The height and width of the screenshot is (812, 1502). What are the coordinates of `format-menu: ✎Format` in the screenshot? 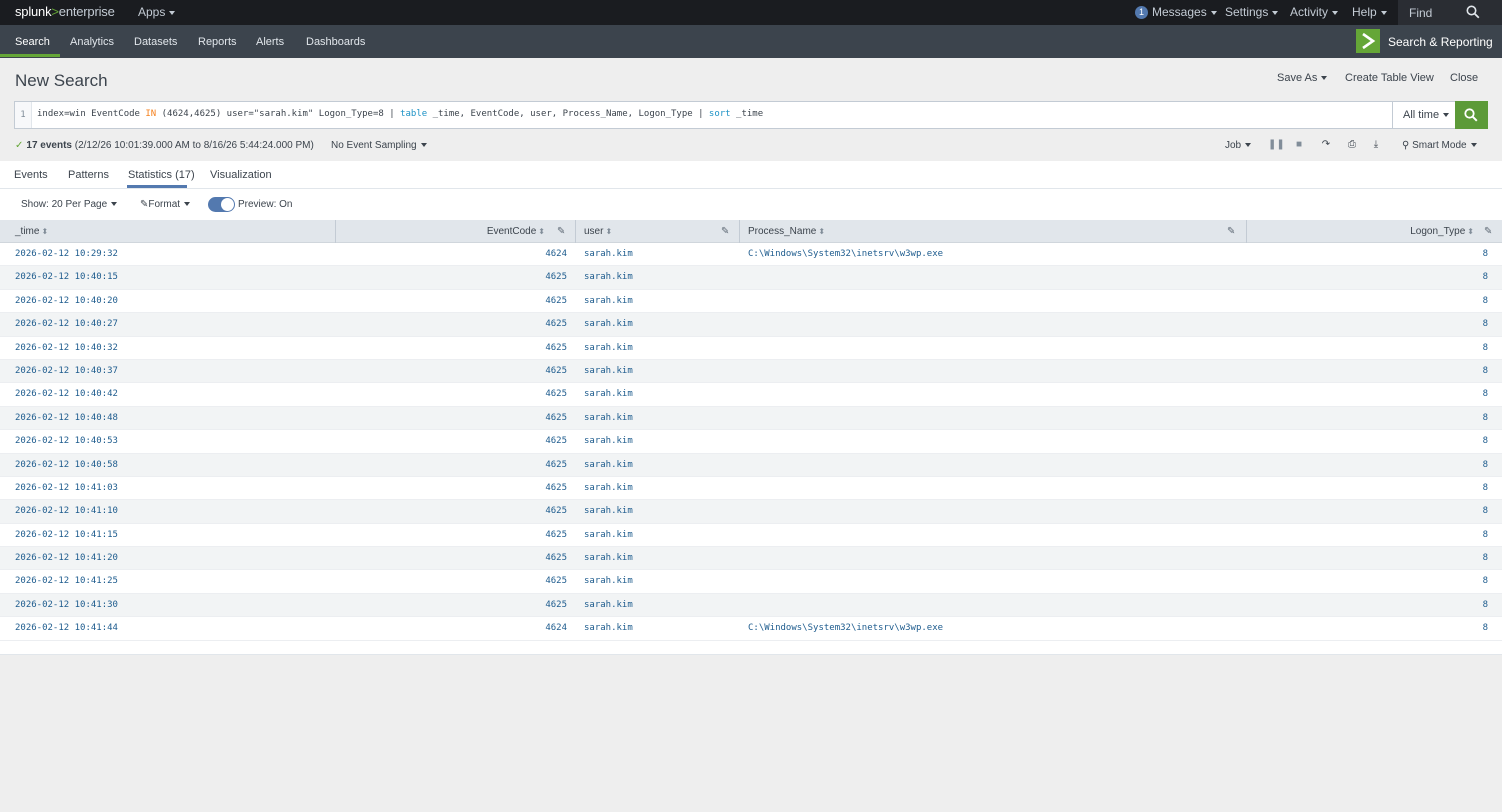 It's located at (165, 204).